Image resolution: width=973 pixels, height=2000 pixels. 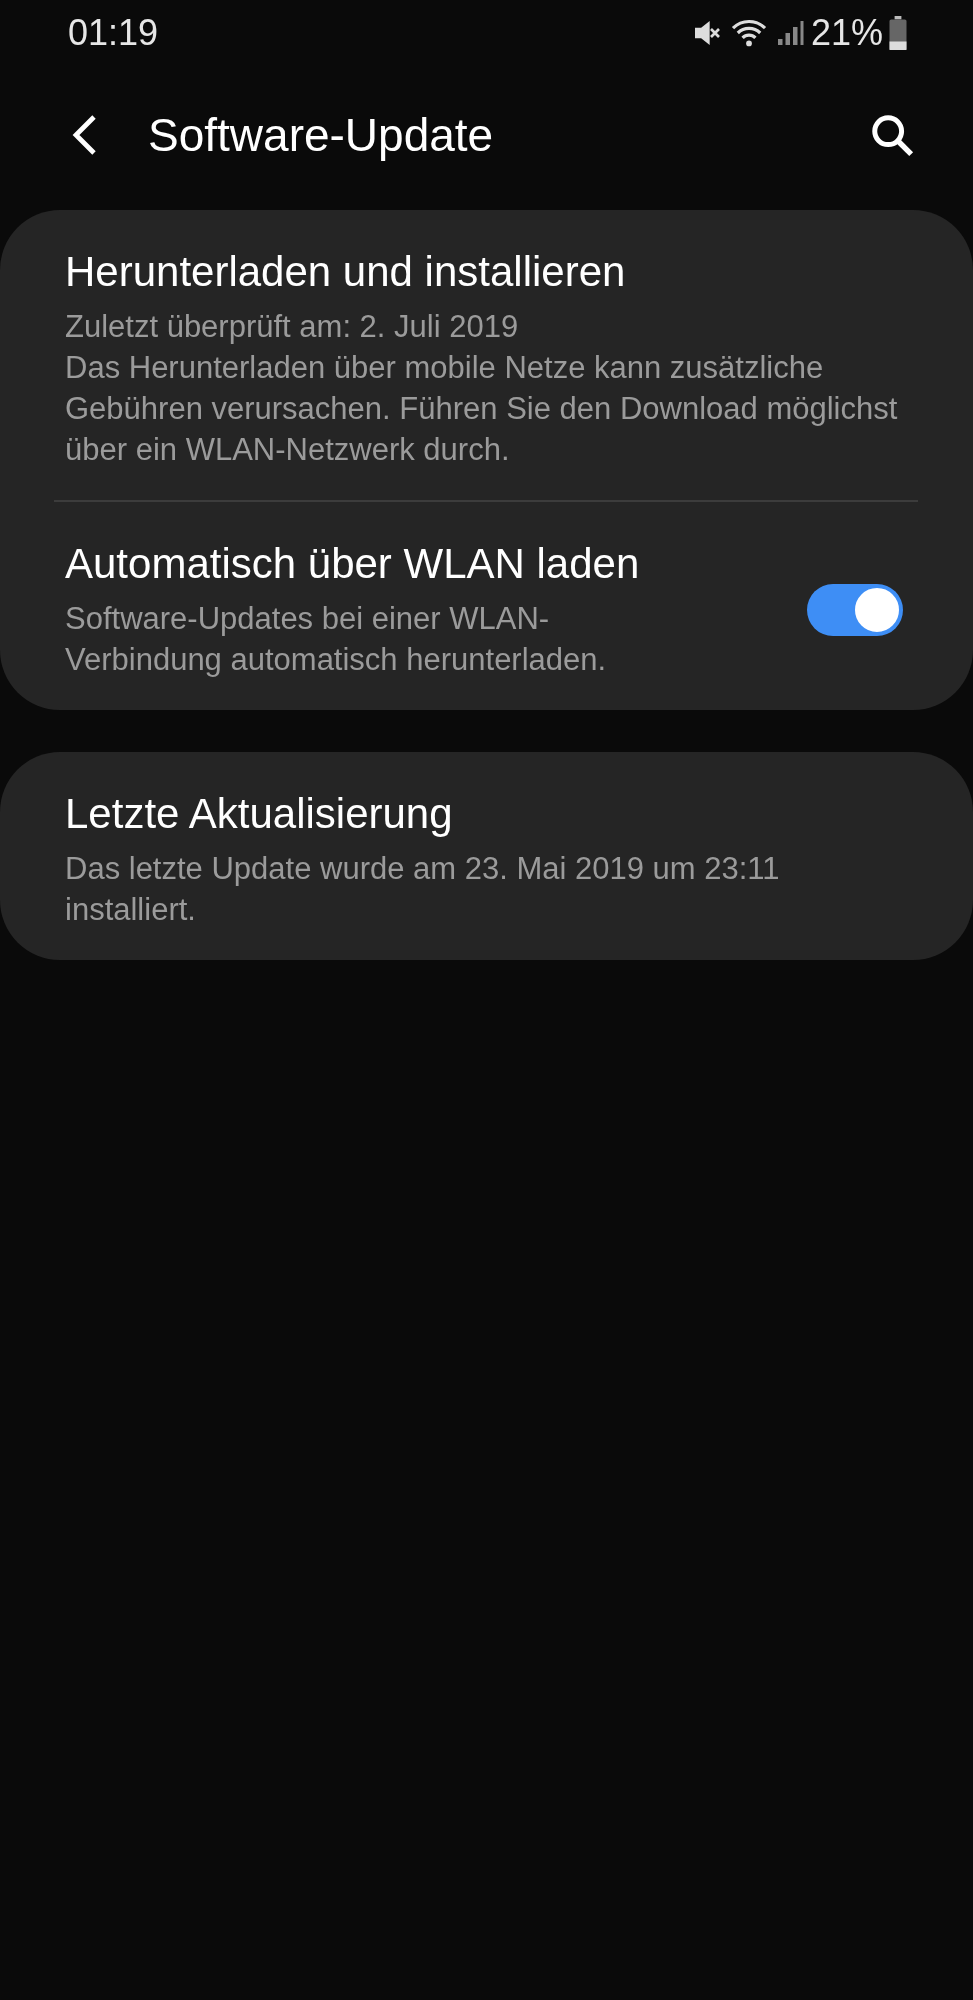 I want to click on setting-description: Software-Updates bei einer WLAN-Verbindung automatisch herunterladen., so click(x=336, y=639).